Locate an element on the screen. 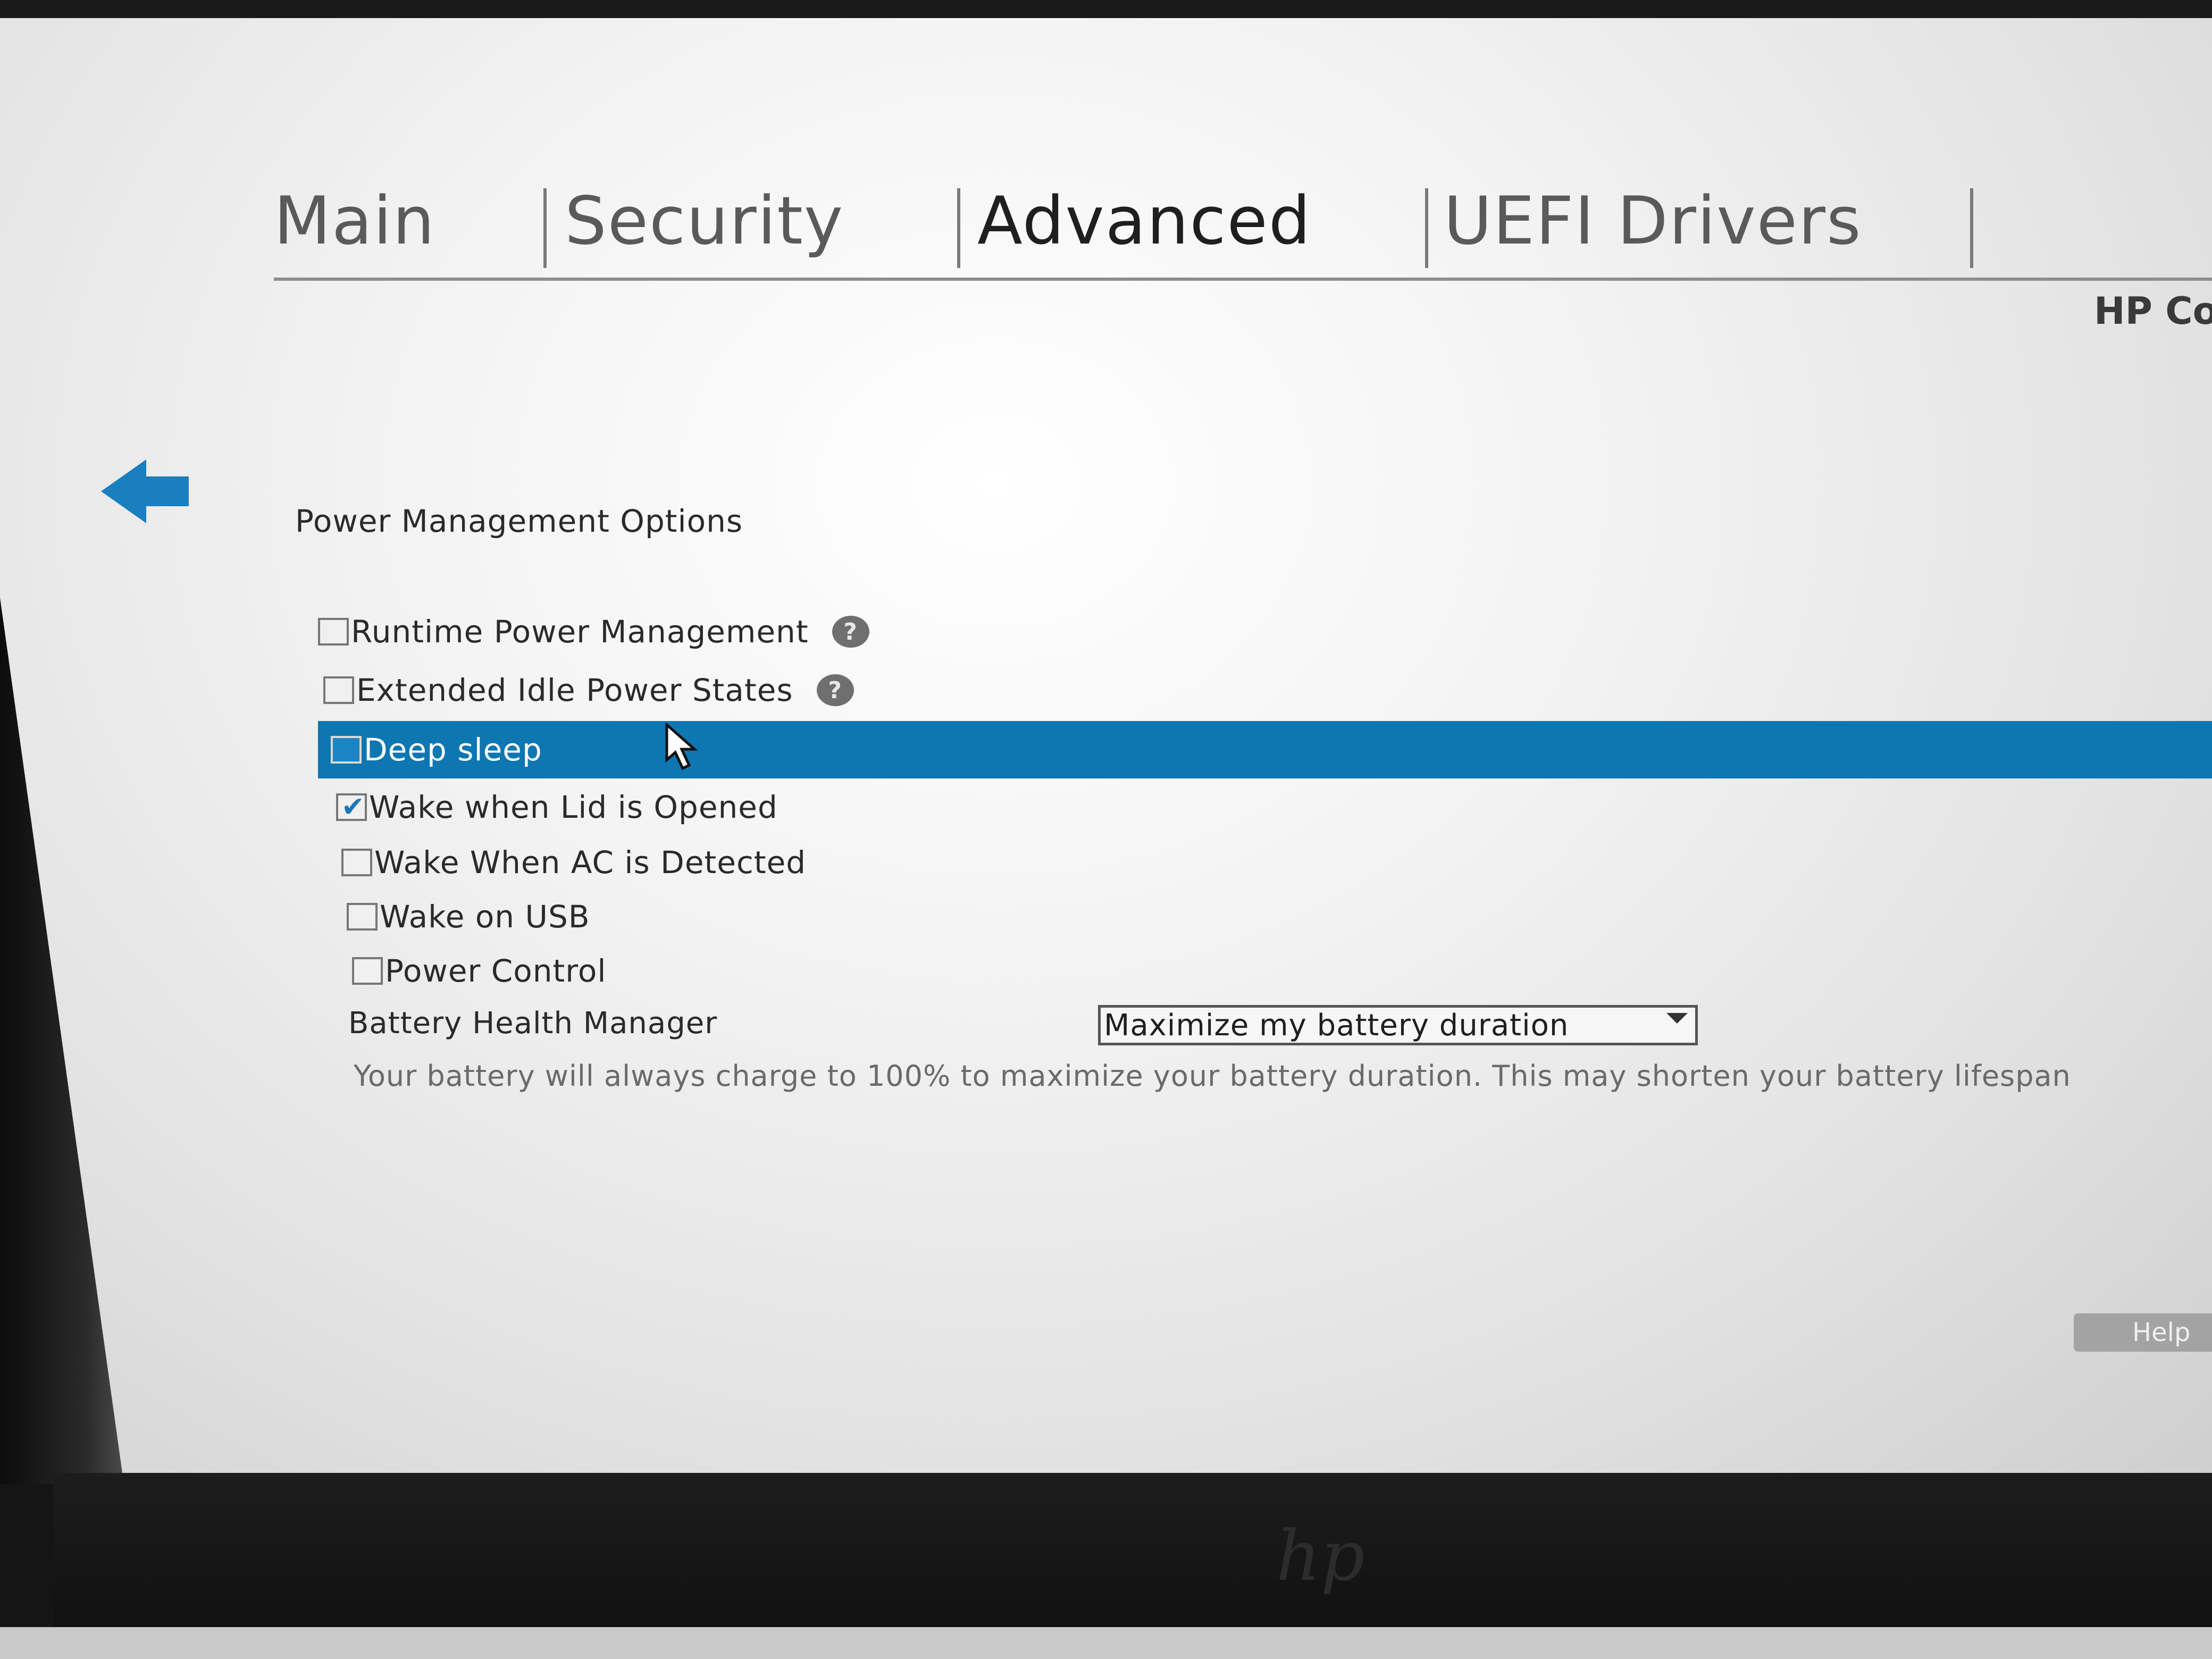  desk-surface is located at coordinates (1106, 1643).